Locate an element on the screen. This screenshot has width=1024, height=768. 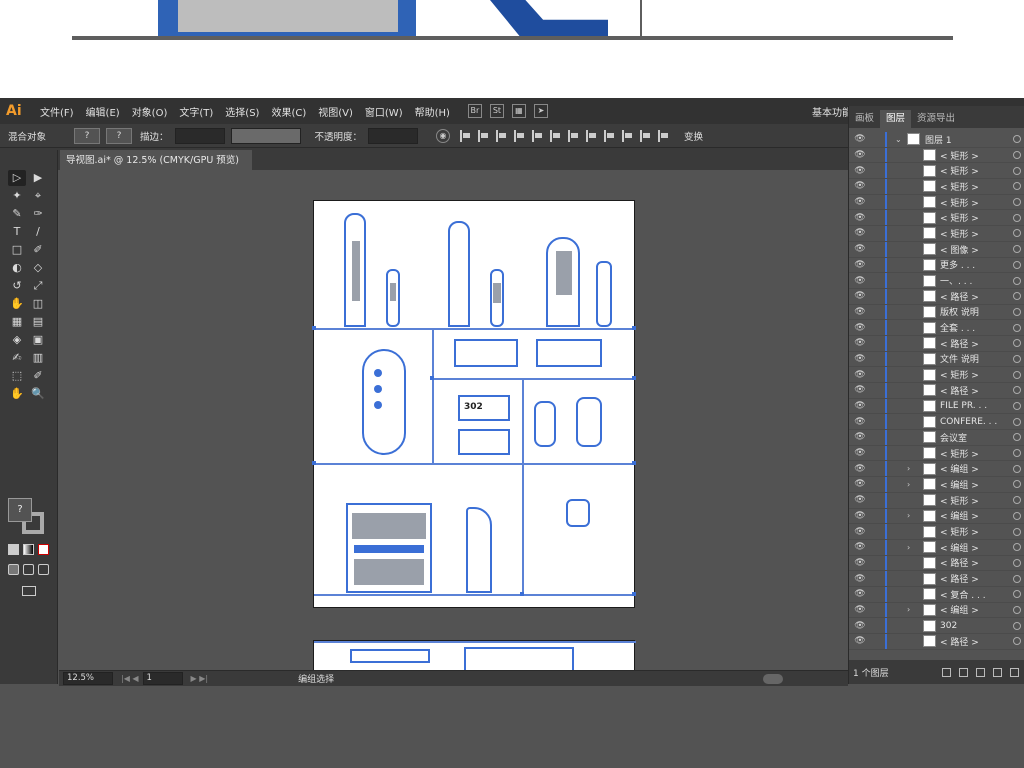
new-sublayer-icon is located at coordinates (980, 672).